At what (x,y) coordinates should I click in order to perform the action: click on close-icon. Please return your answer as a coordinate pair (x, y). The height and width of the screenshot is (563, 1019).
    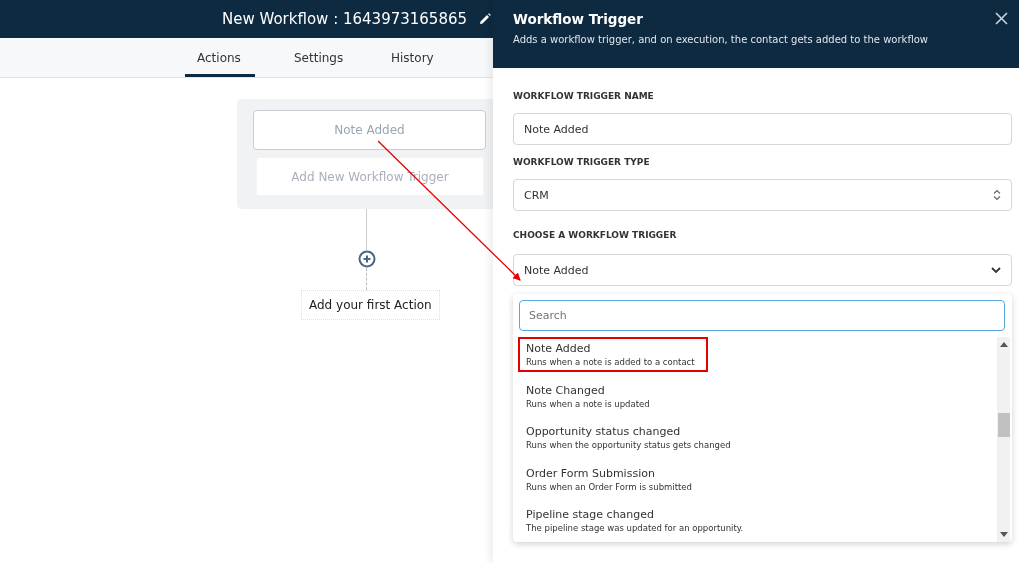
    Looking at the image, I should click on (1001, 18).